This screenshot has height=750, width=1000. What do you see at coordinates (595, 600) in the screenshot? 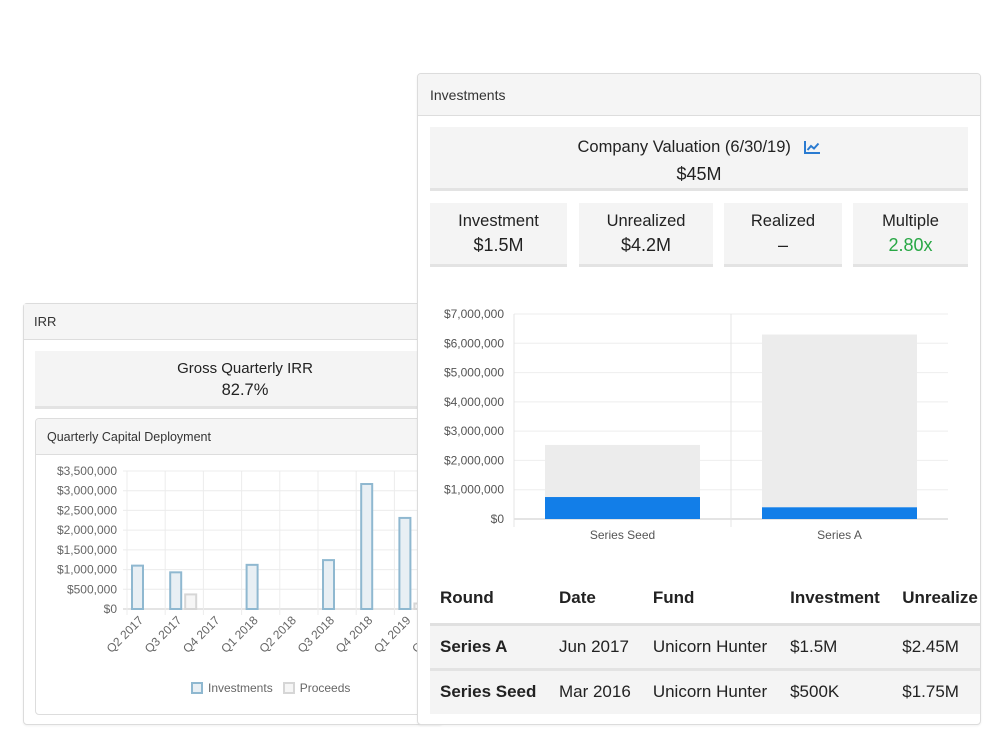
I see `column-header-date: Date` at bounding box center [595, 600].